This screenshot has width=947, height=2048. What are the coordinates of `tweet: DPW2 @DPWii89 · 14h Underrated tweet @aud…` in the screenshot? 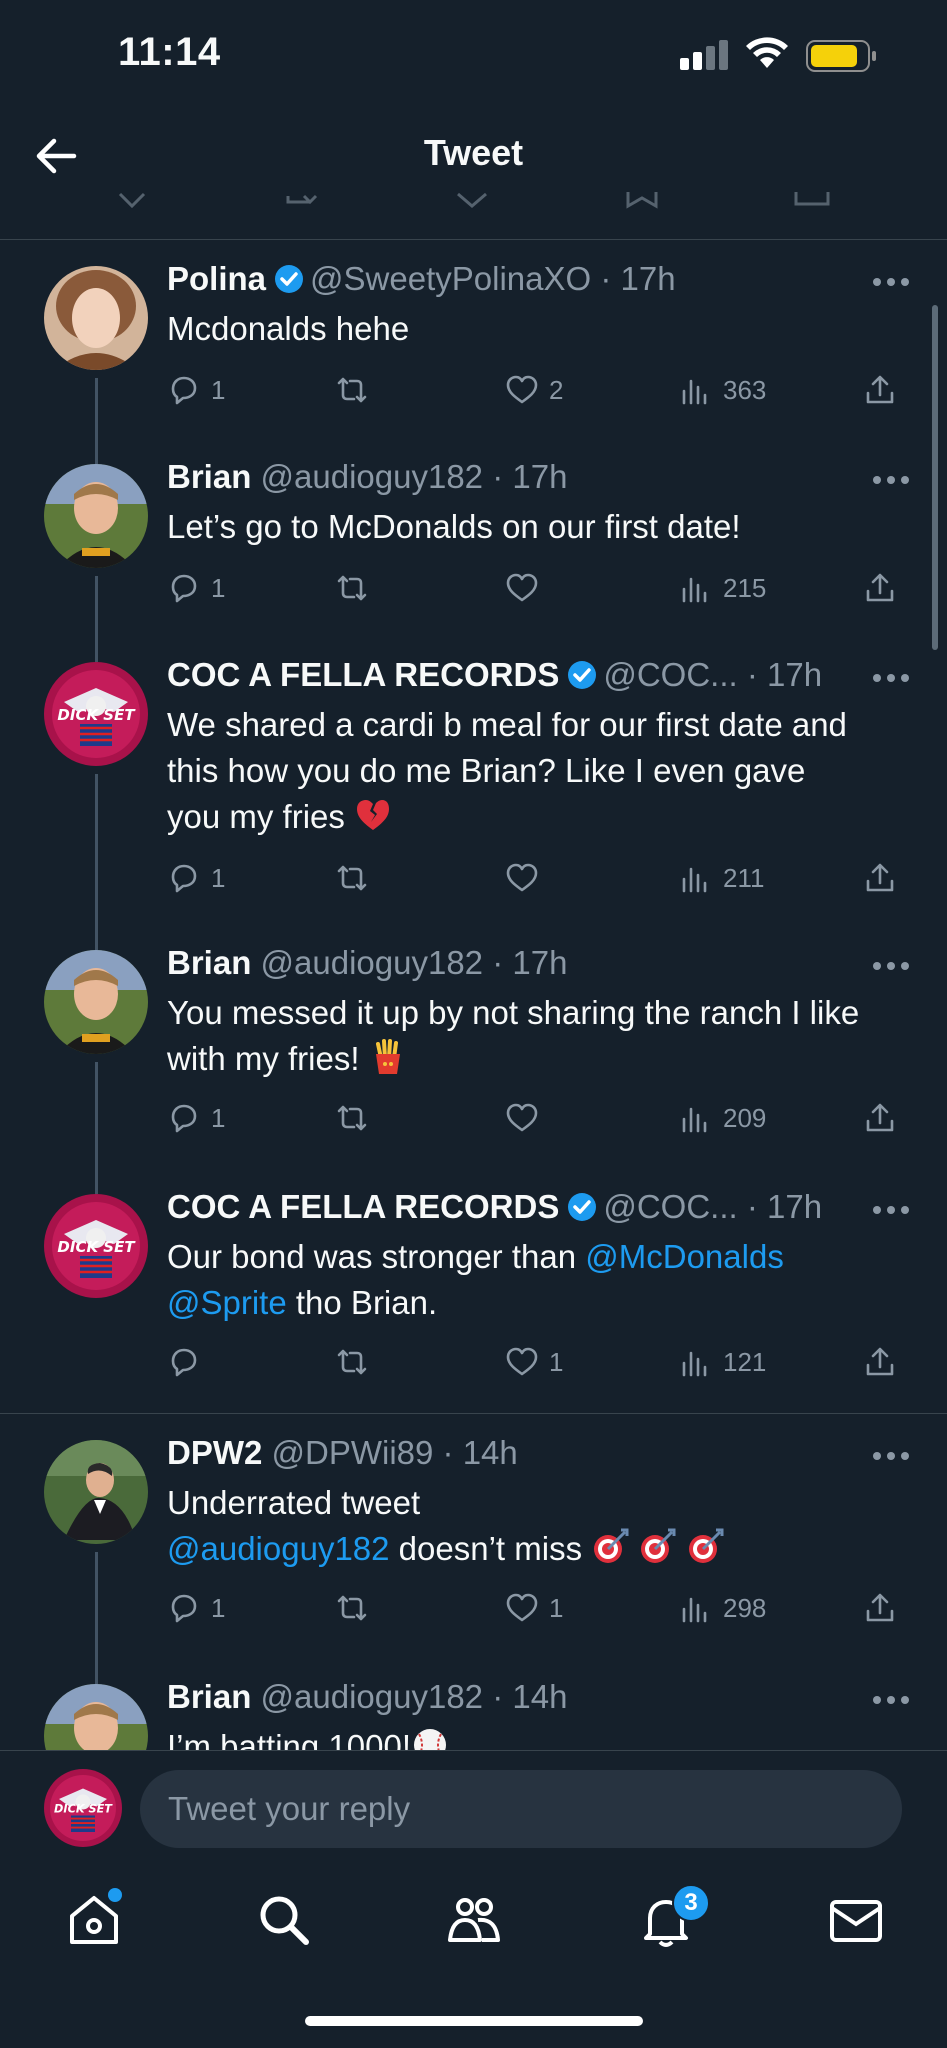 It's located at (473, 1536).